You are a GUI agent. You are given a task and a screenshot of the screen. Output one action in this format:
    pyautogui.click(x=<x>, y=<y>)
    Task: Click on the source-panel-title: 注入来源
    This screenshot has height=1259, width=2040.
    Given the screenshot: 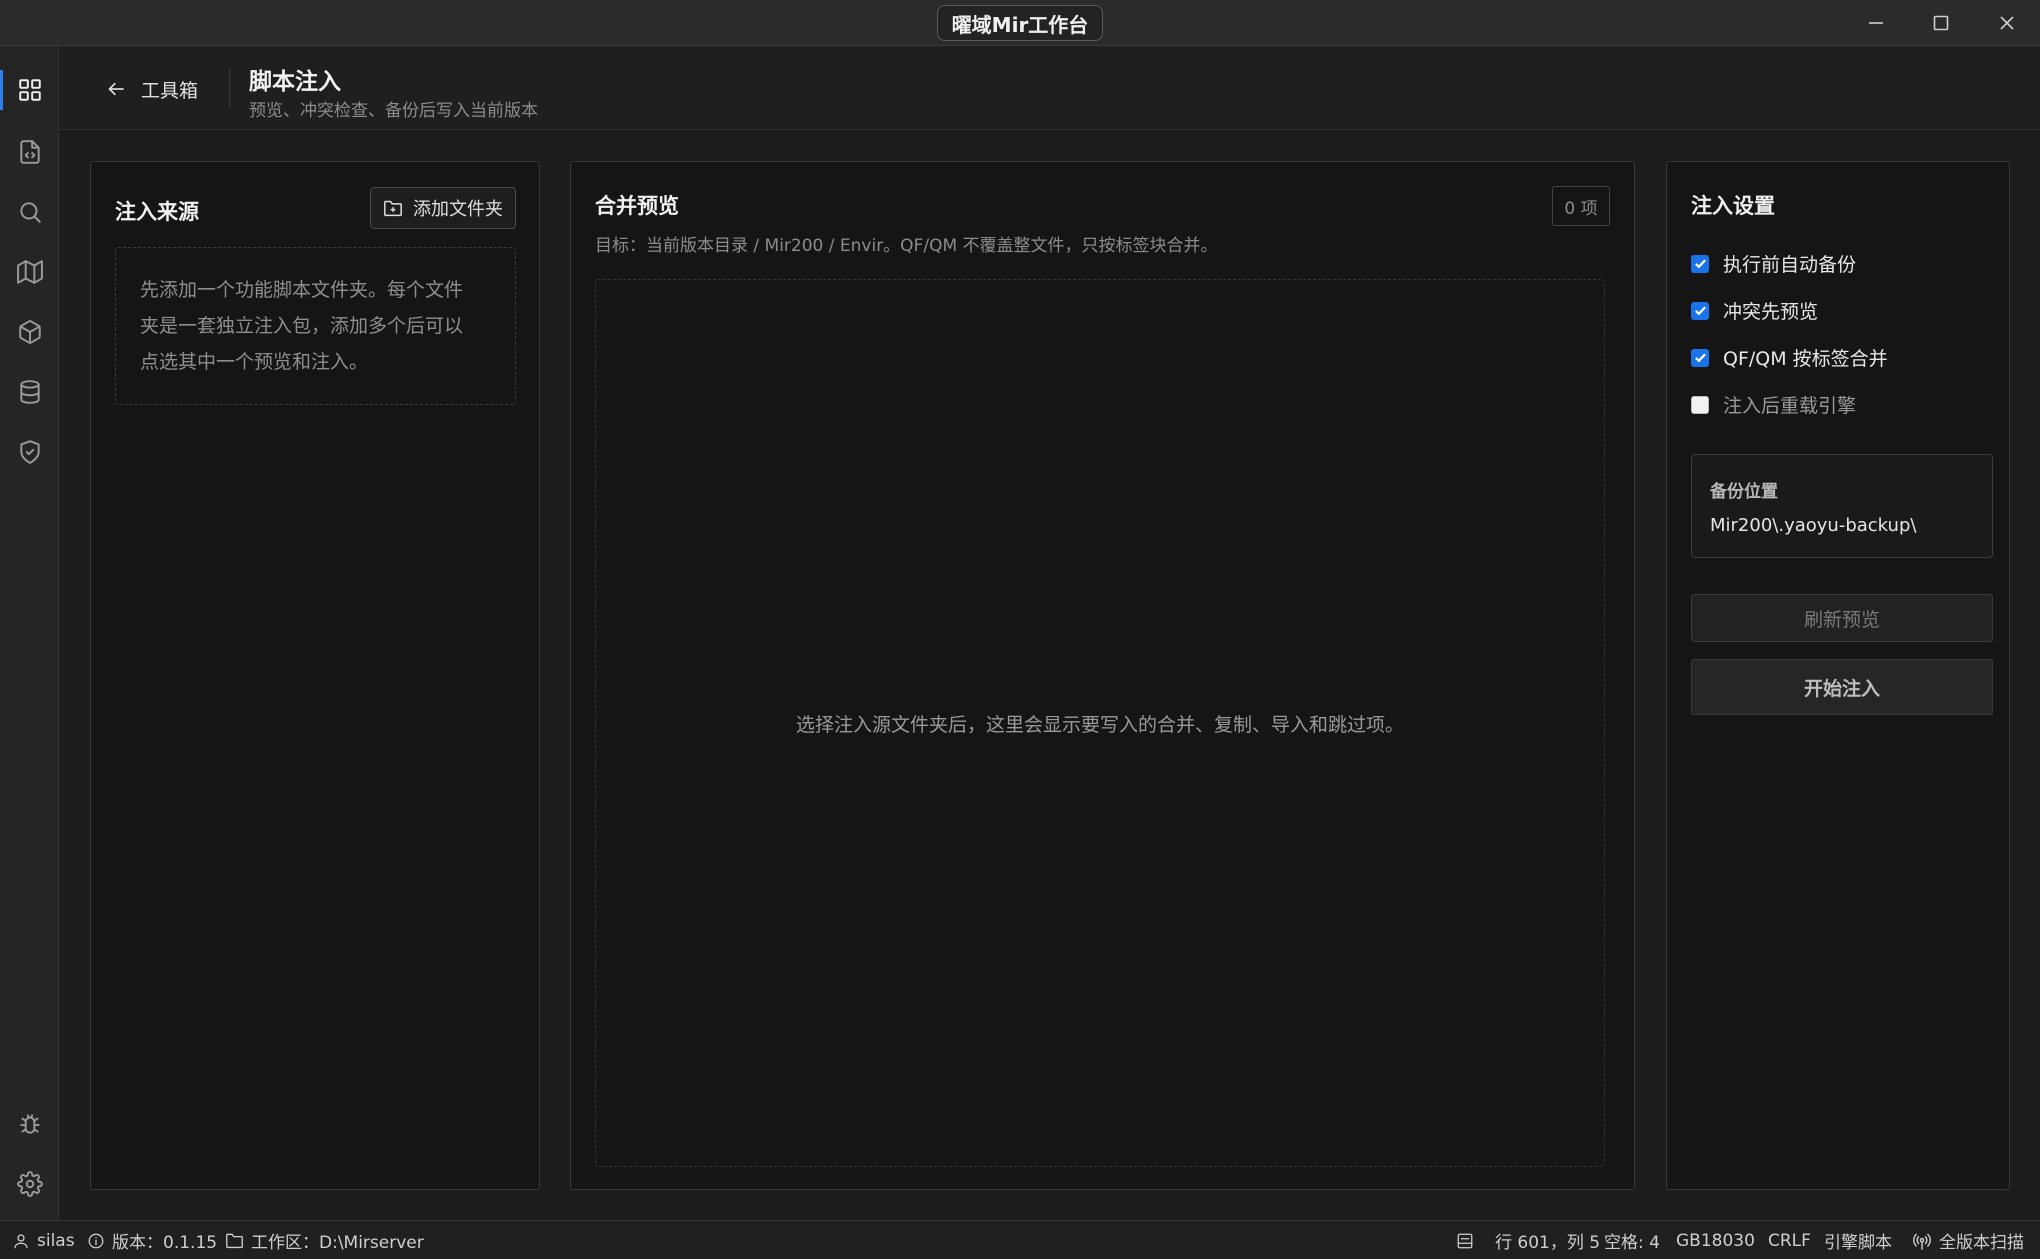 What is the action you would take?
    pyautogui.click(x=157, y=212)
    